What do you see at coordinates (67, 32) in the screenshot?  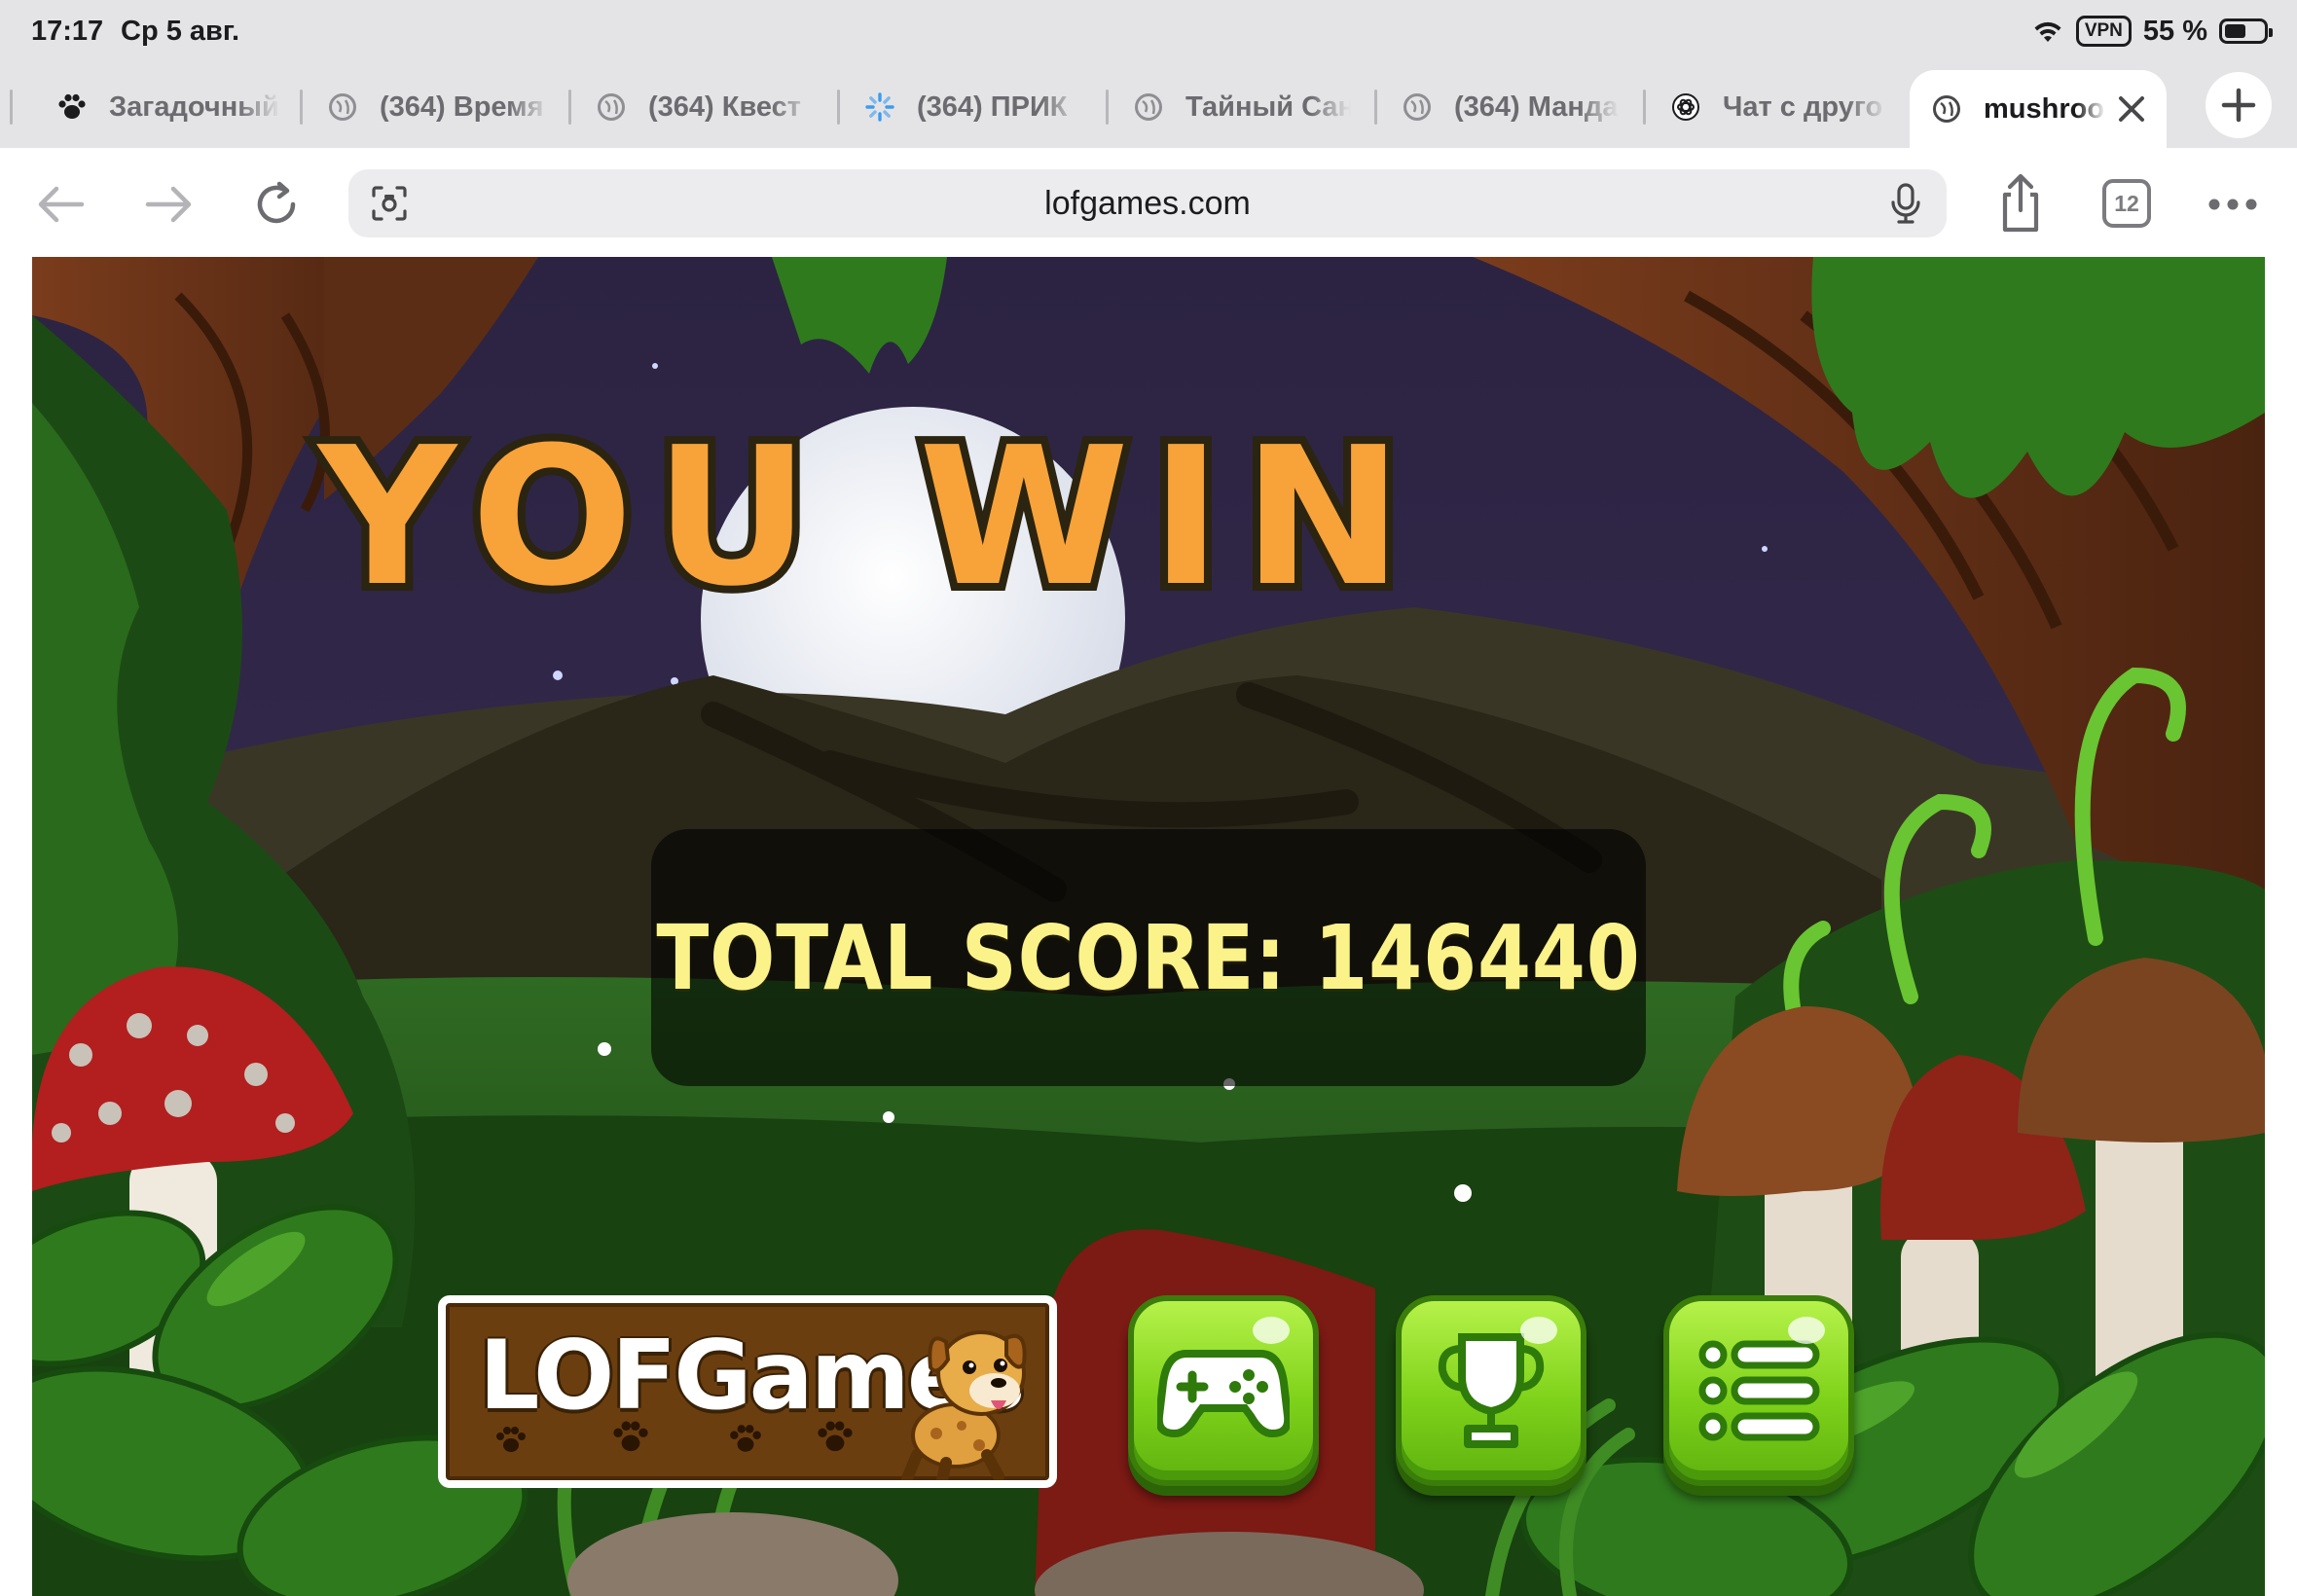 I see `status-time: 17:17` at bounding box center [67, 32].